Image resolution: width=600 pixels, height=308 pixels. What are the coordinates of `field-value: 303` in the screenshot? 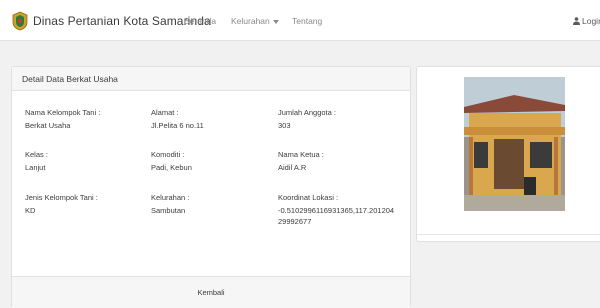 It's located at (284, 125).